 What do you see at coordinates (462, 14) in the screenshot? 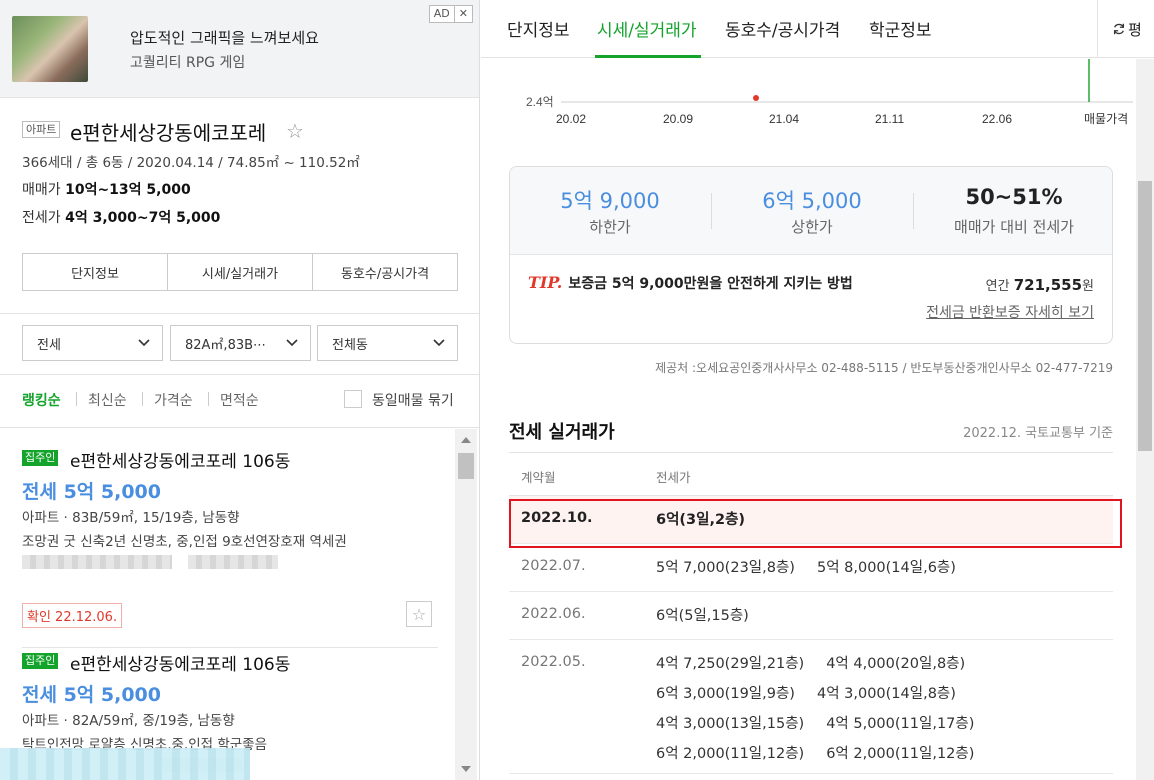
I see `close-icon: ✕` at bounding box center [462, 14].